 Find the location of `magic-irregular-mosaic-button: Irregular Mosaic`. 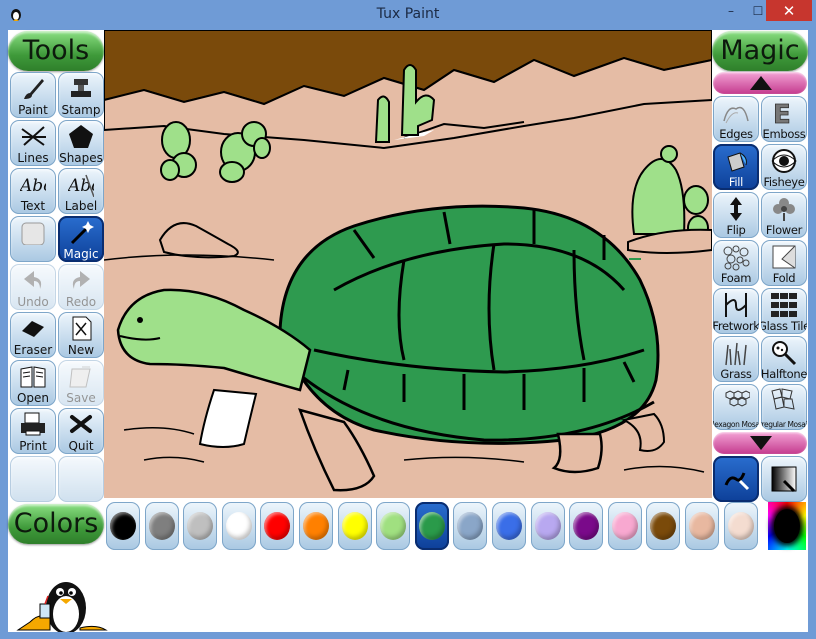

magic-irregular-mosaic-button: Irregular Mosaic is located at coordinates (784, 407).